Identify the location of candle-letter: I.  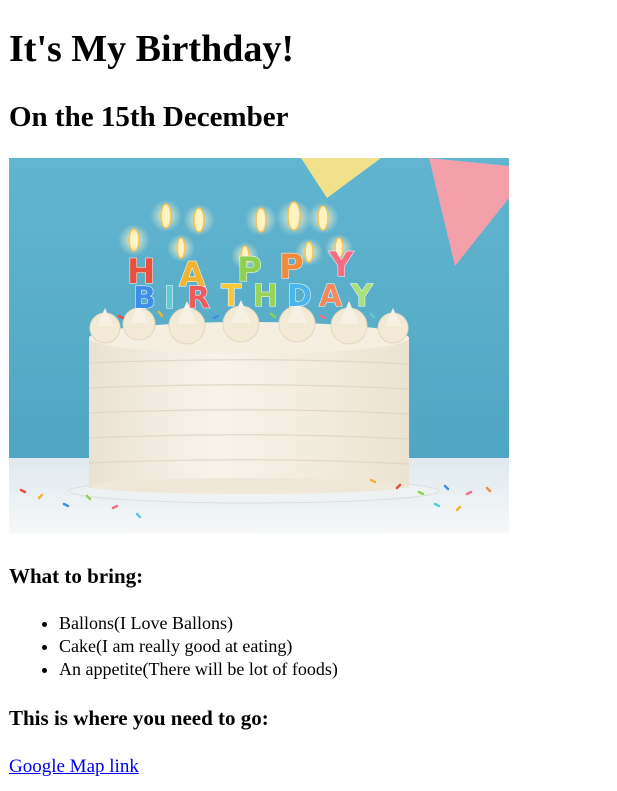
(169, 298).